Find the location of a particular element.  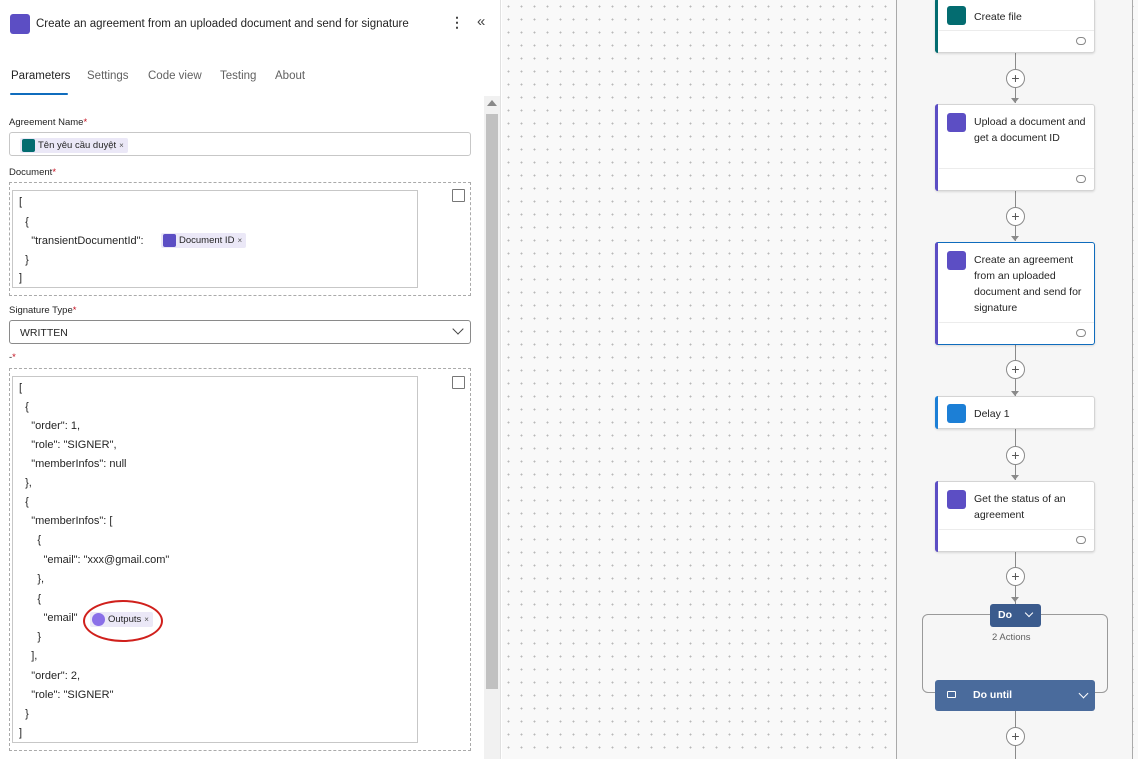

tab-testing: Testing is located at coordinates (238, 76).